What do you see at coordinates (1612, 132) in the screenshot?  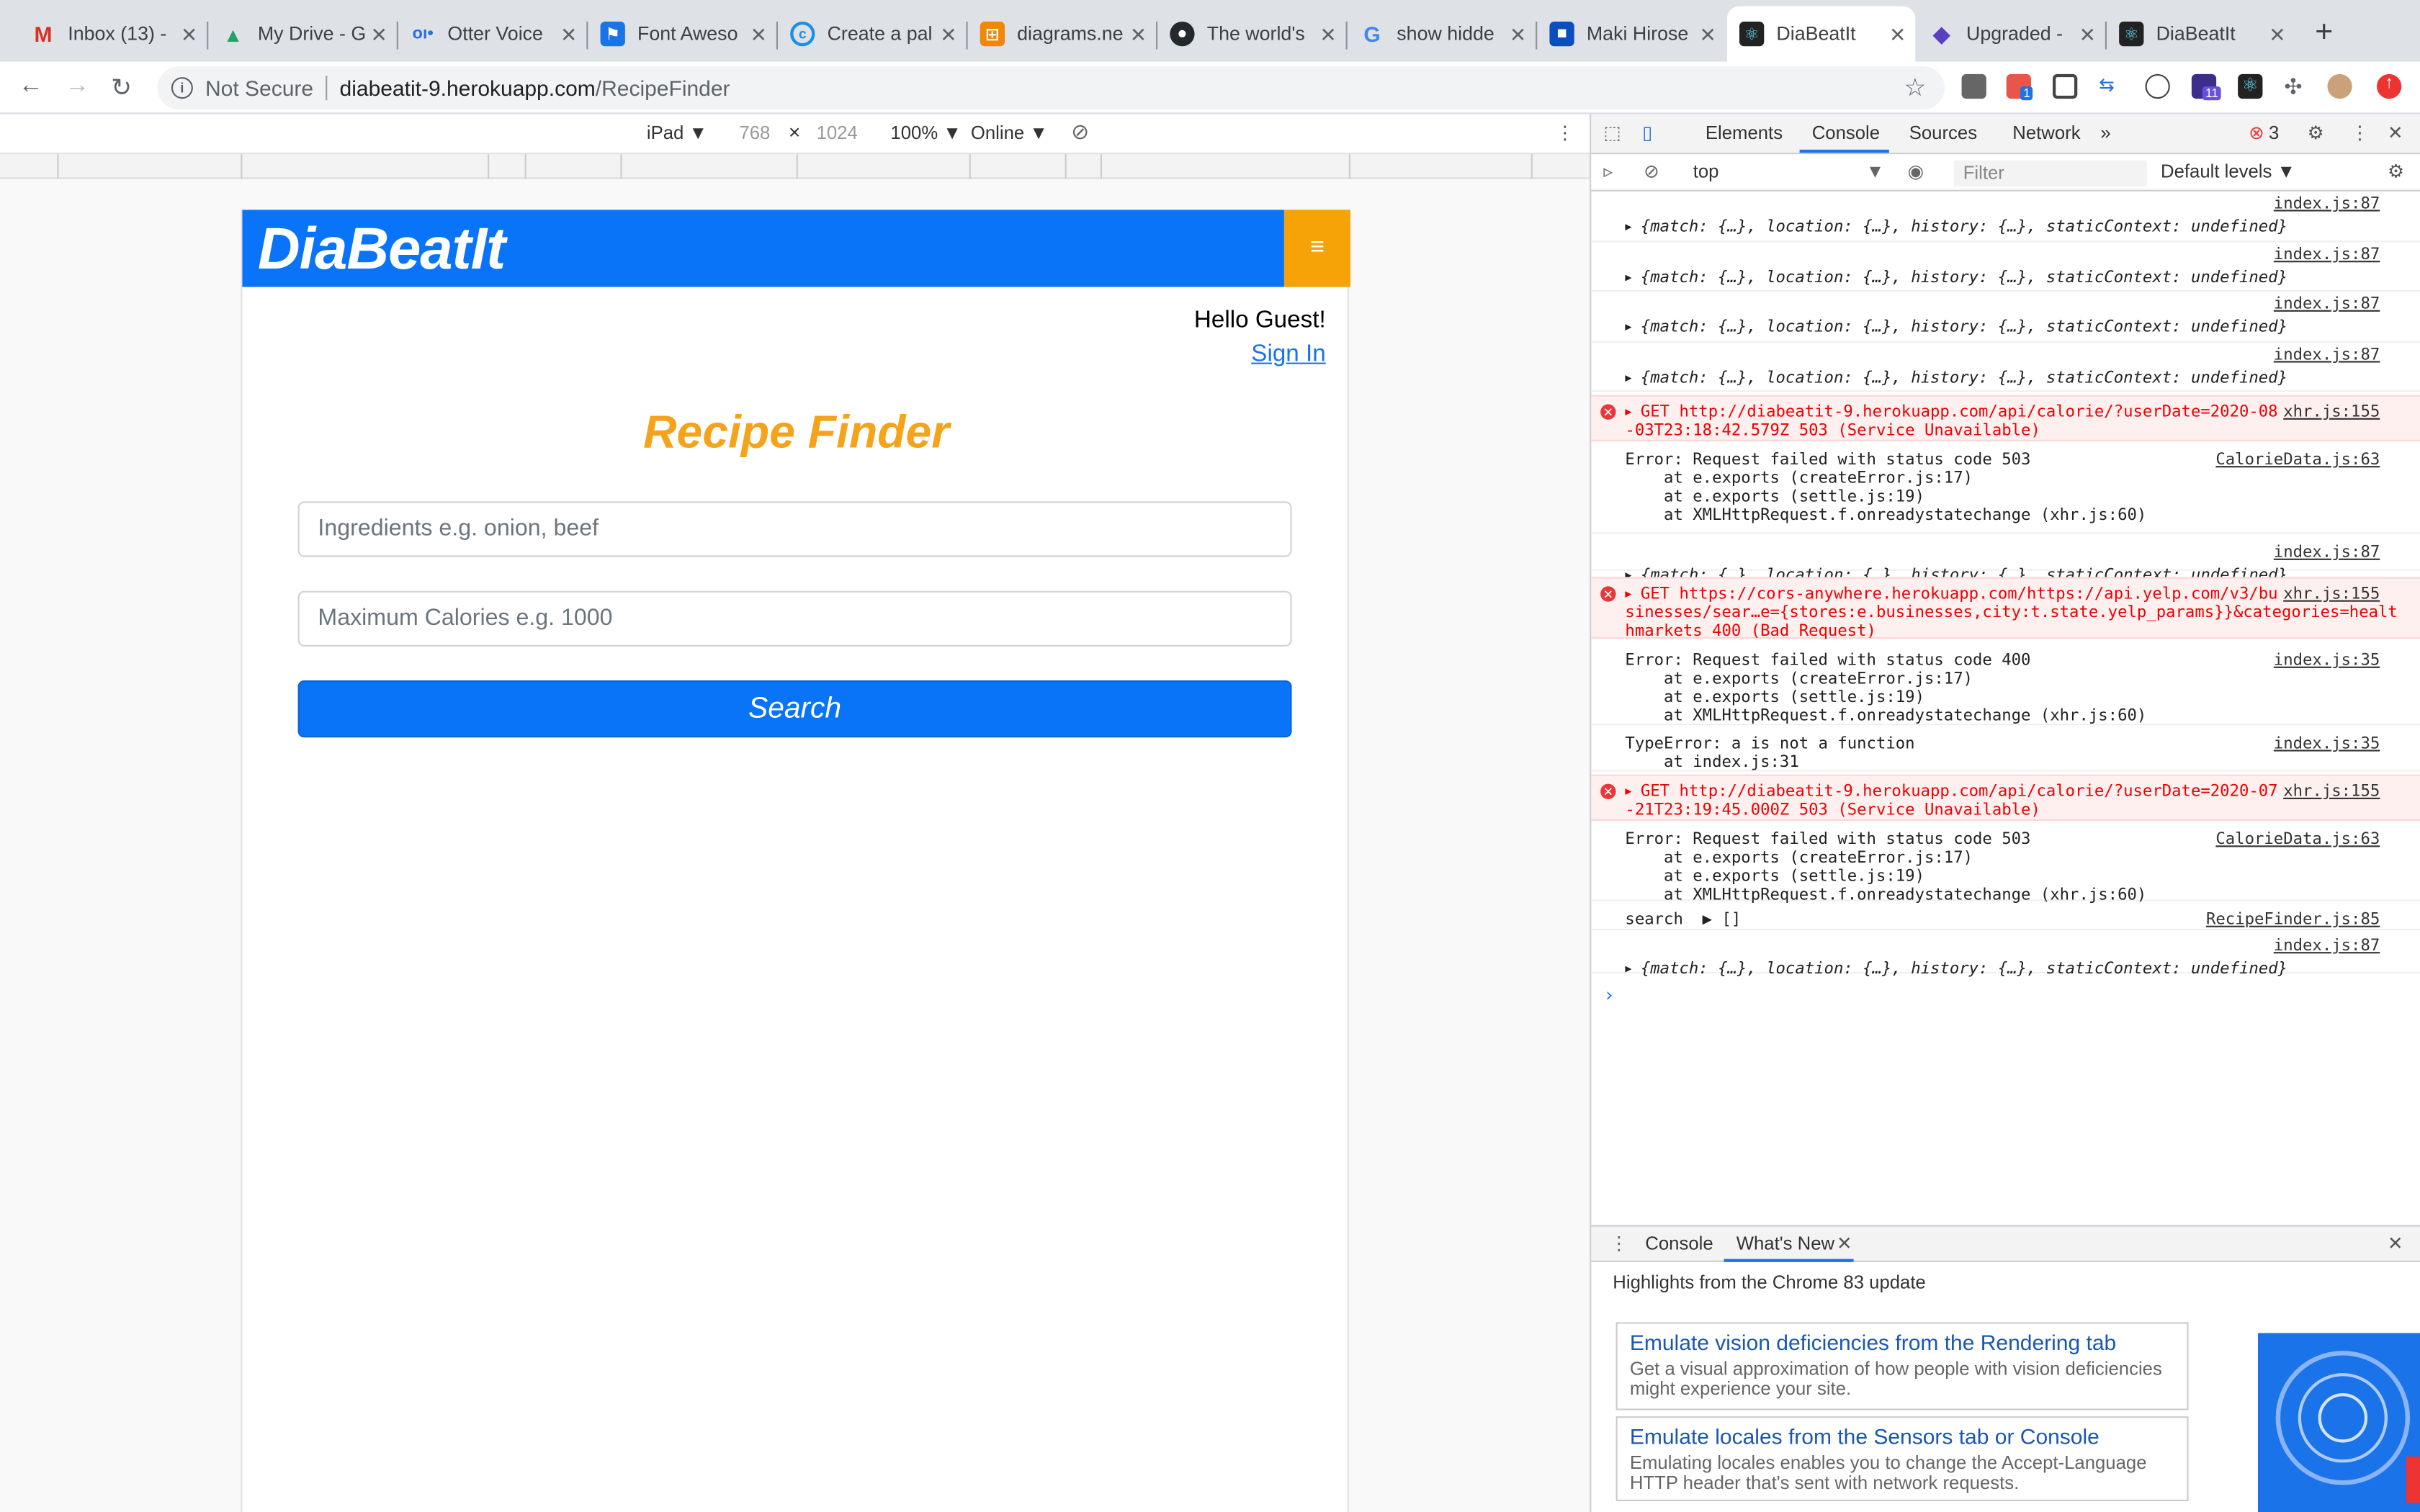 I see `inspect-icon: ⬚` at bounding box center [1612, 132].